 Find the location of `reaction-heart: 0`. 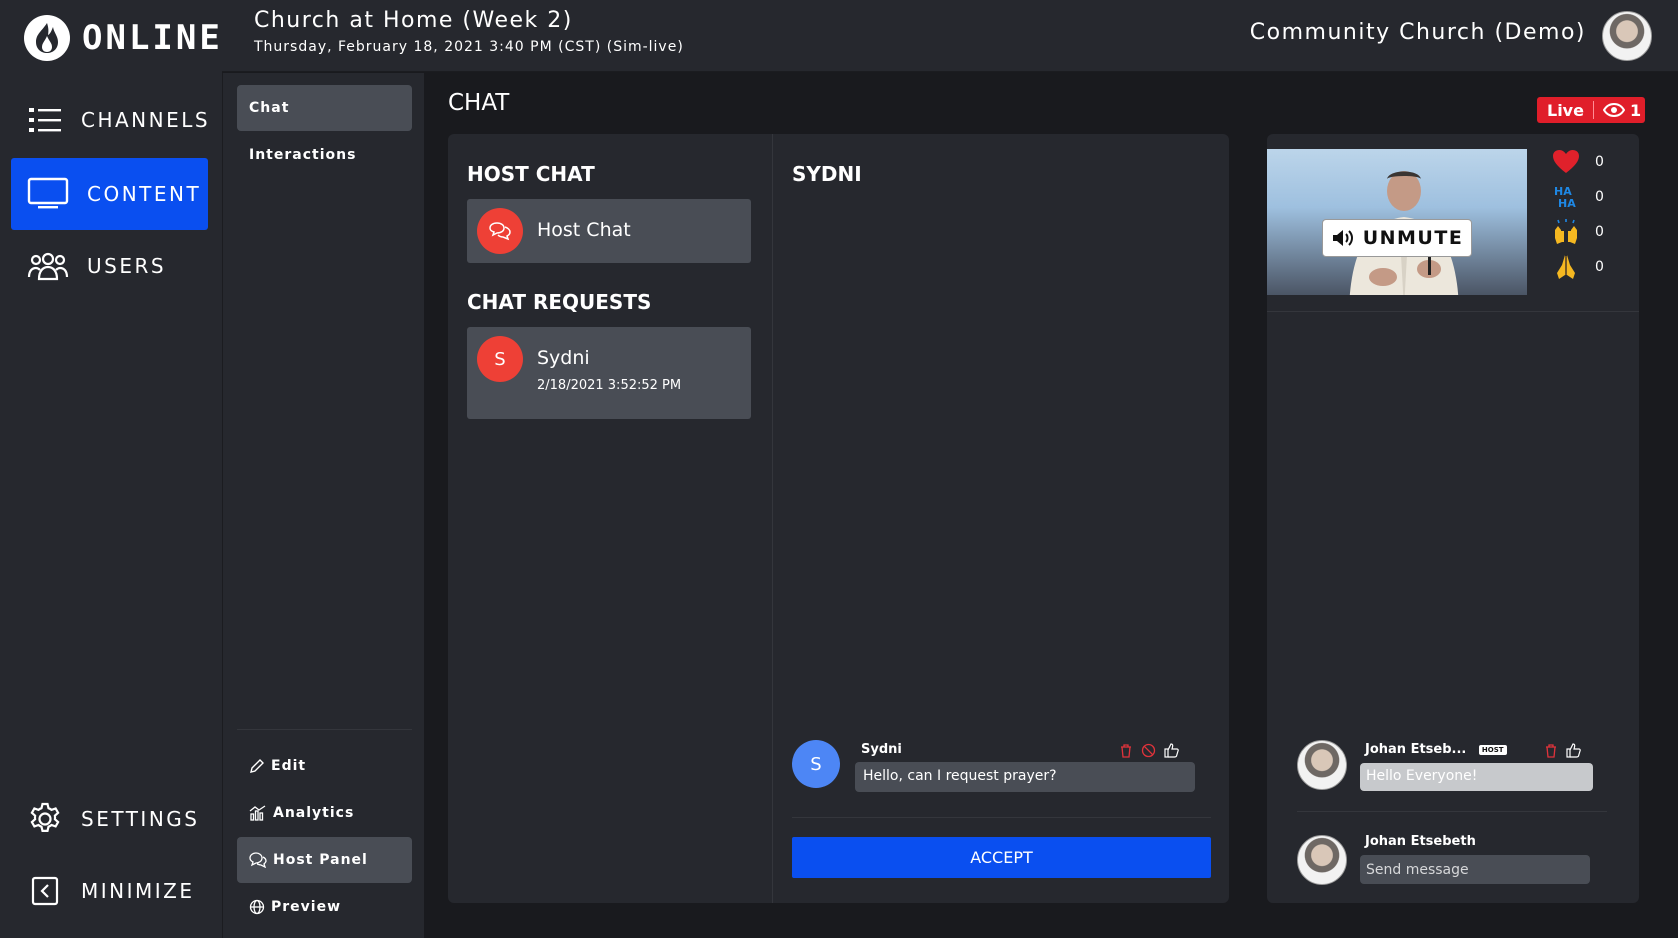

reaction-heart: 0 is located at coordinates (1582, 162).